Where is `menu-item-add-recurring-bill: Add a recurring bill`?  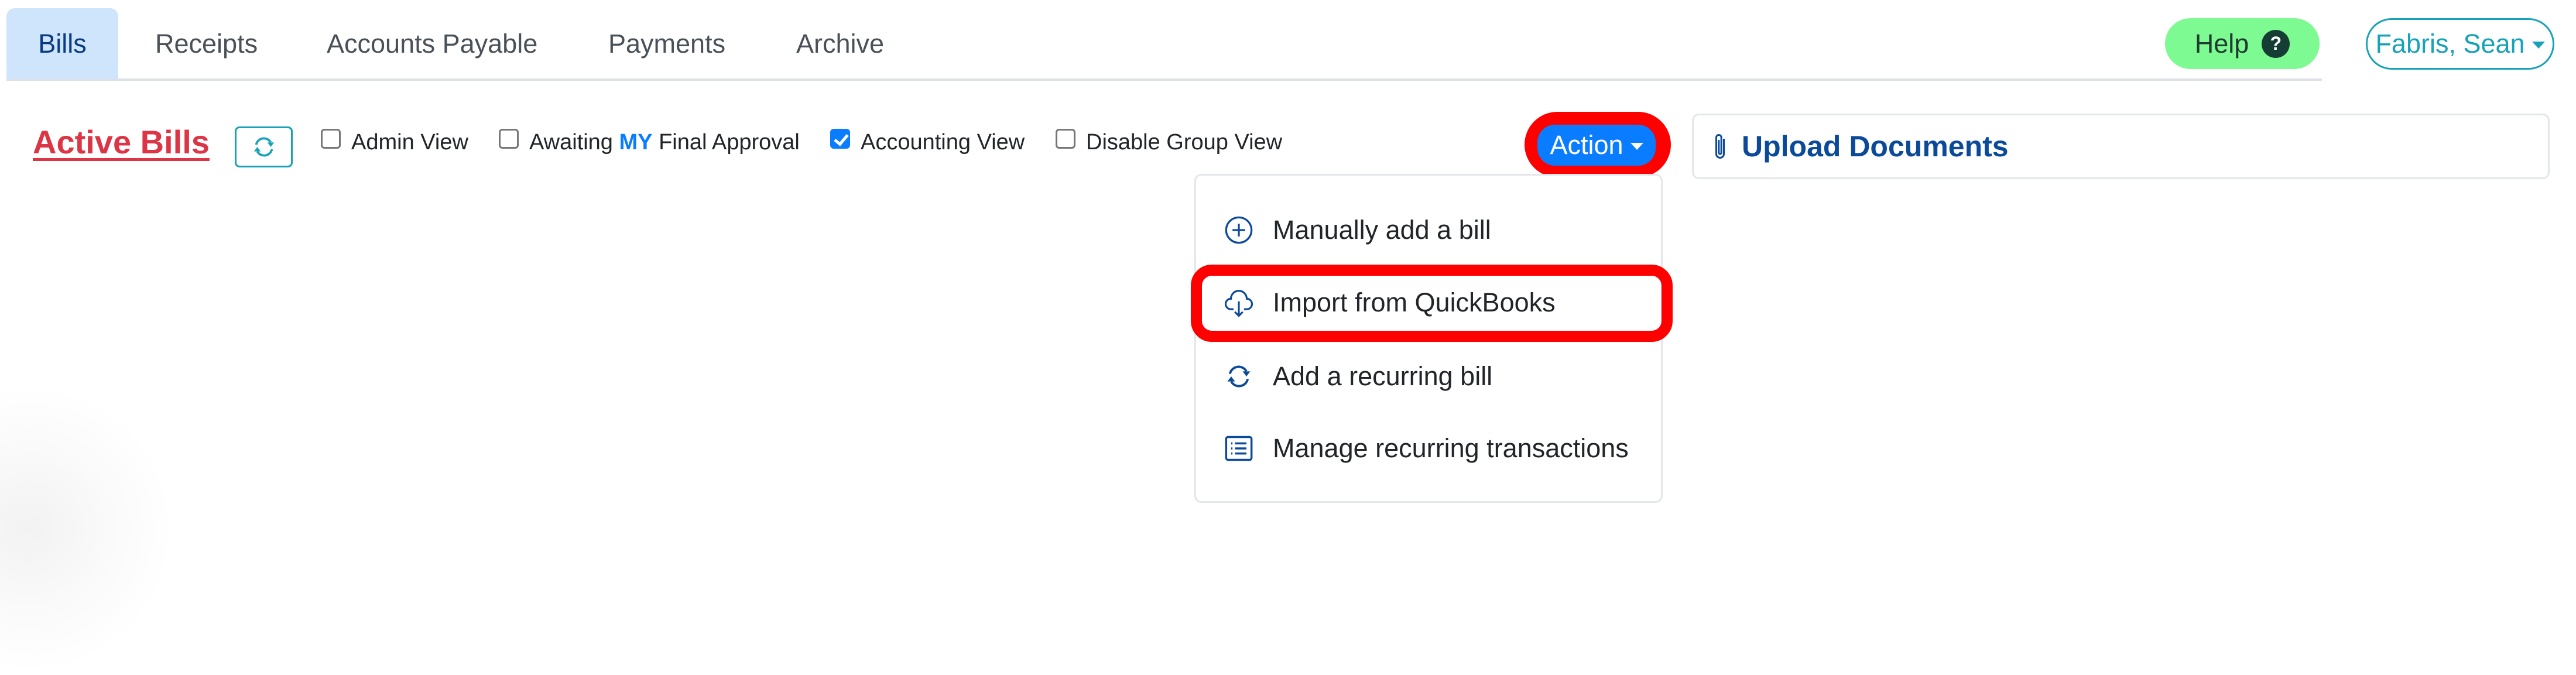 menu-item-add-recurring-bill: Add a recurring bill is located at coordinates (1357, 376).